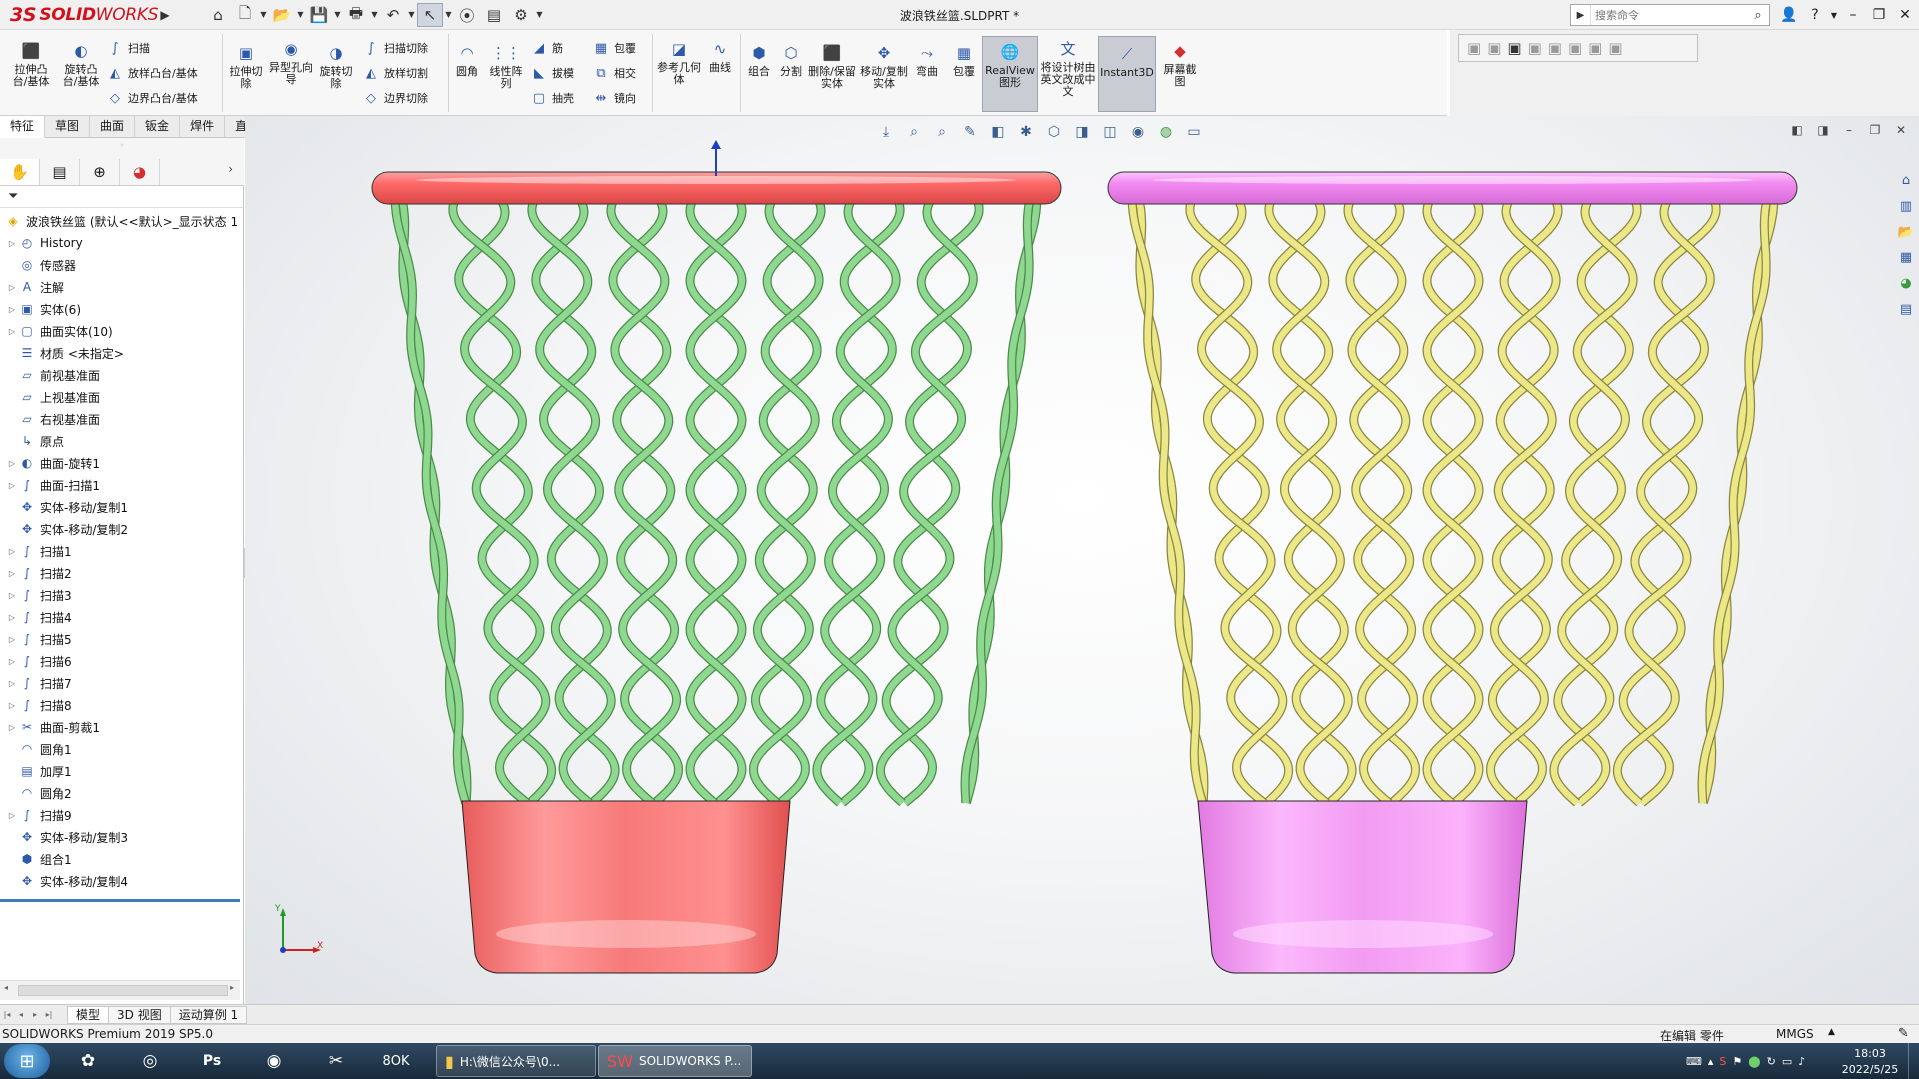 The width and height of the screenshot is (1919, 1079). I want to click on tree-item: ▷ ∫ 扫描3, so click(122, 595).